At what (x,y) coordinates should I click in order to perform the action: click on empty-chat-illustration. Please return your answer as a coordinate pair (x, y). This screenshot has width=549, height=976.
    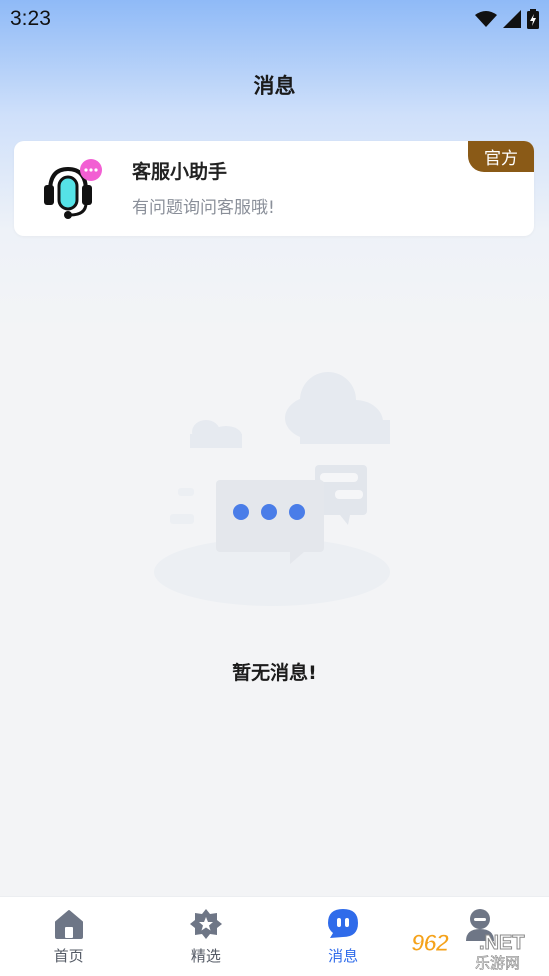
    Looking at the image, I should click on (272, 489).